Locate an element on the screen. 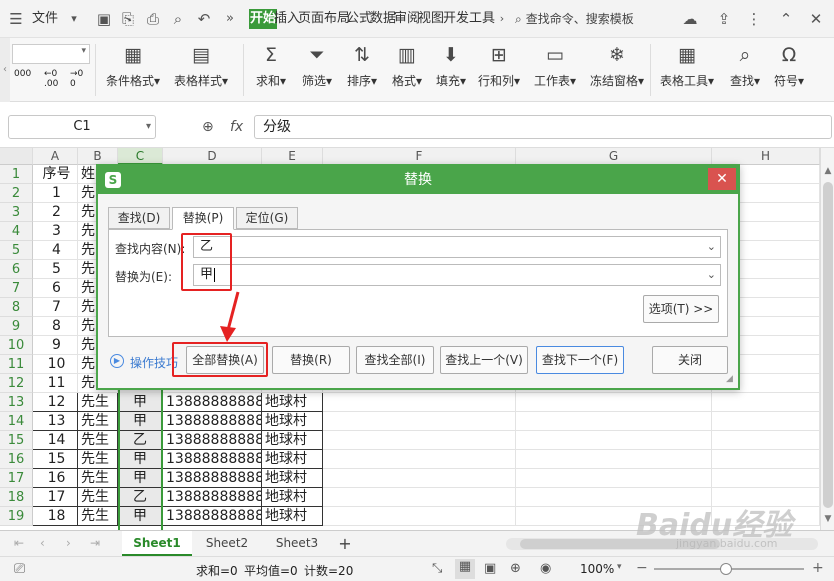 The height and width of the screenshot is (581, 834). cell-a: 16 is located at coordinates (55, 478).